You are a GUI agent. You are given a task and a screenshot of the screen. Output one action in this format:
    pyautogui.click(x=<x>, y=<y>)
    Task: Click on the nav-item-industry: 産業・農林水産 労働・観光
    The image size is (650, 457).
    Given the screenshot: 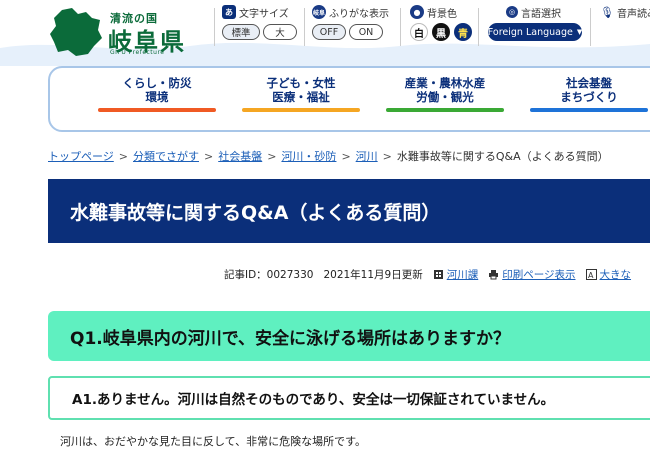 What is the action you would take?
    pyautogui.click(x=445, y=94)
    